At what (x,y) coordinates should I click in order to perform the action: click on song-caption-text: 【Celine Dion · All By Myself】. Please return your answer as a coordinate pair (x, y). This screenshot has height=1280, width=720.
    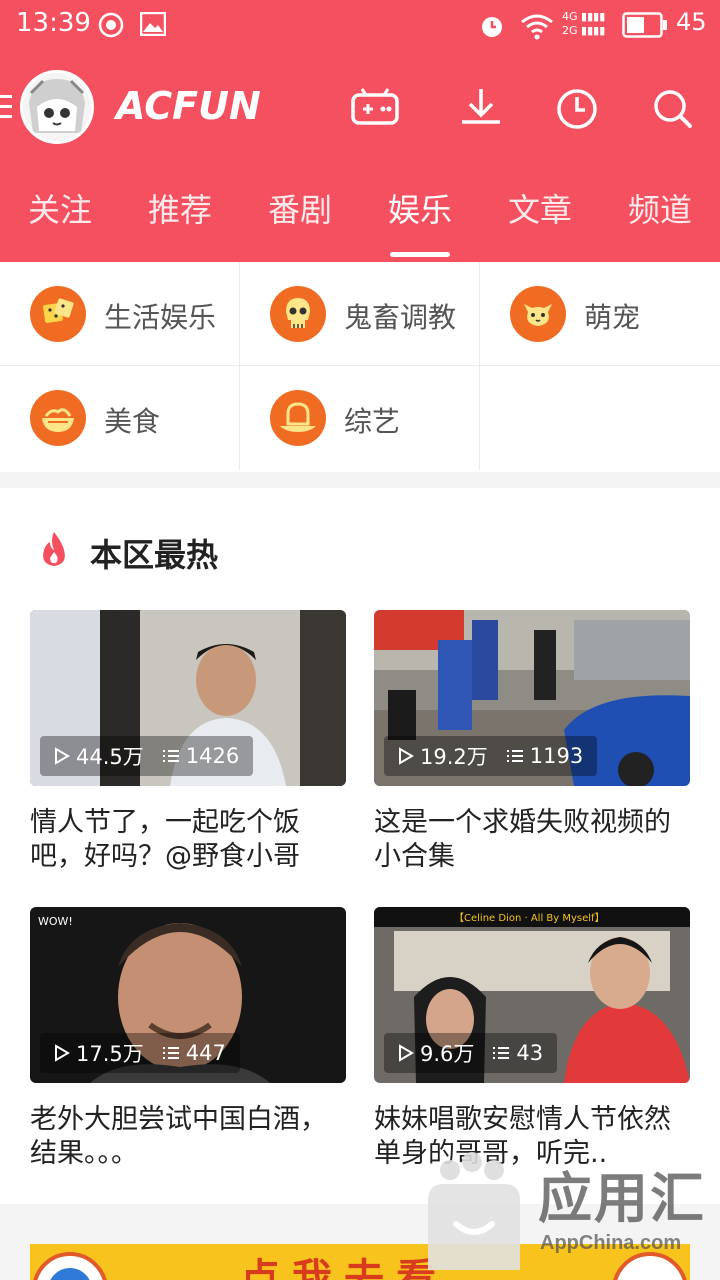
    Looking at the image, I should click on (529, 918).